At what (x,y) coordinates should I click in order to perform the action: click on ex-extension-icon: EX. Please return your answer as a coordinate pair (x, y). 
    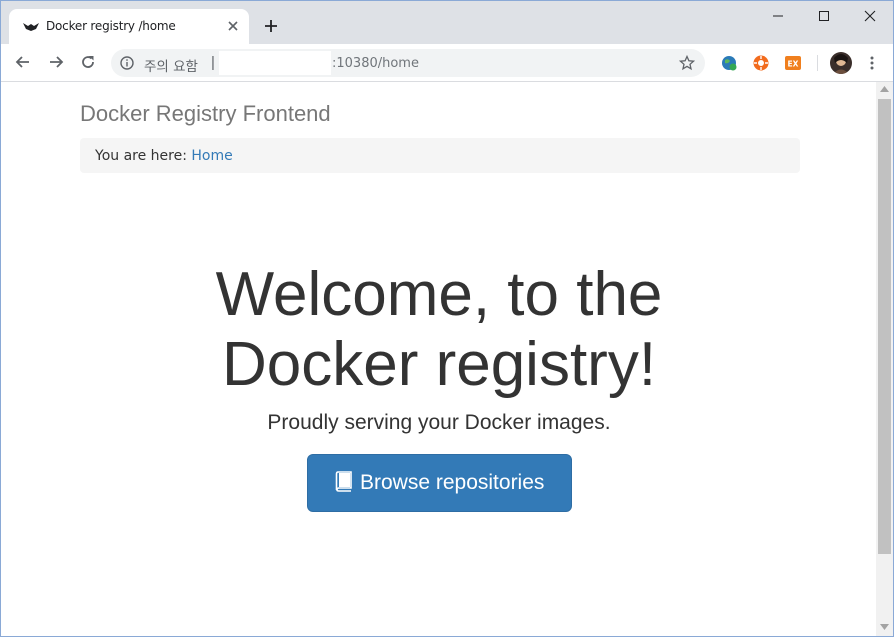
    Looking at the image, I should click on (793, 63).